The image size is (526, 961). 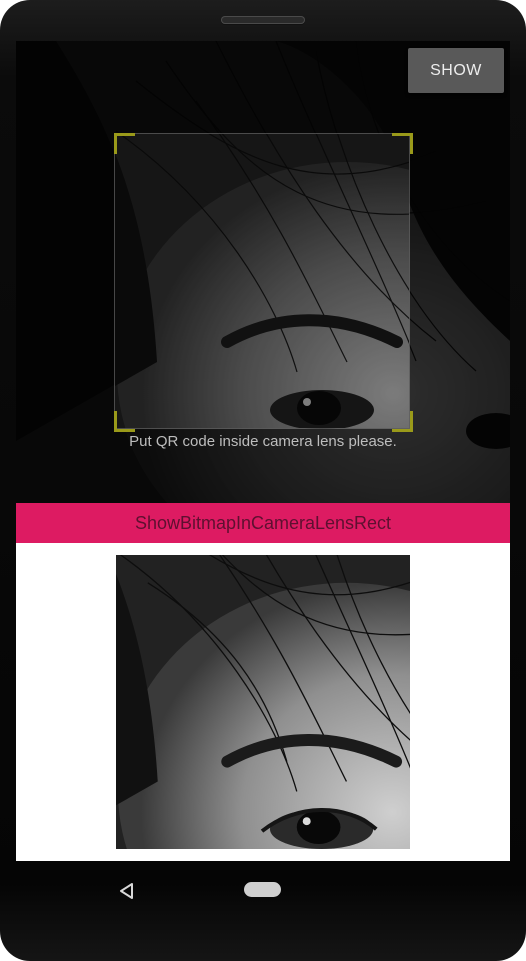 I want to click on back-triangle-icon, so click(x=127, y=891).